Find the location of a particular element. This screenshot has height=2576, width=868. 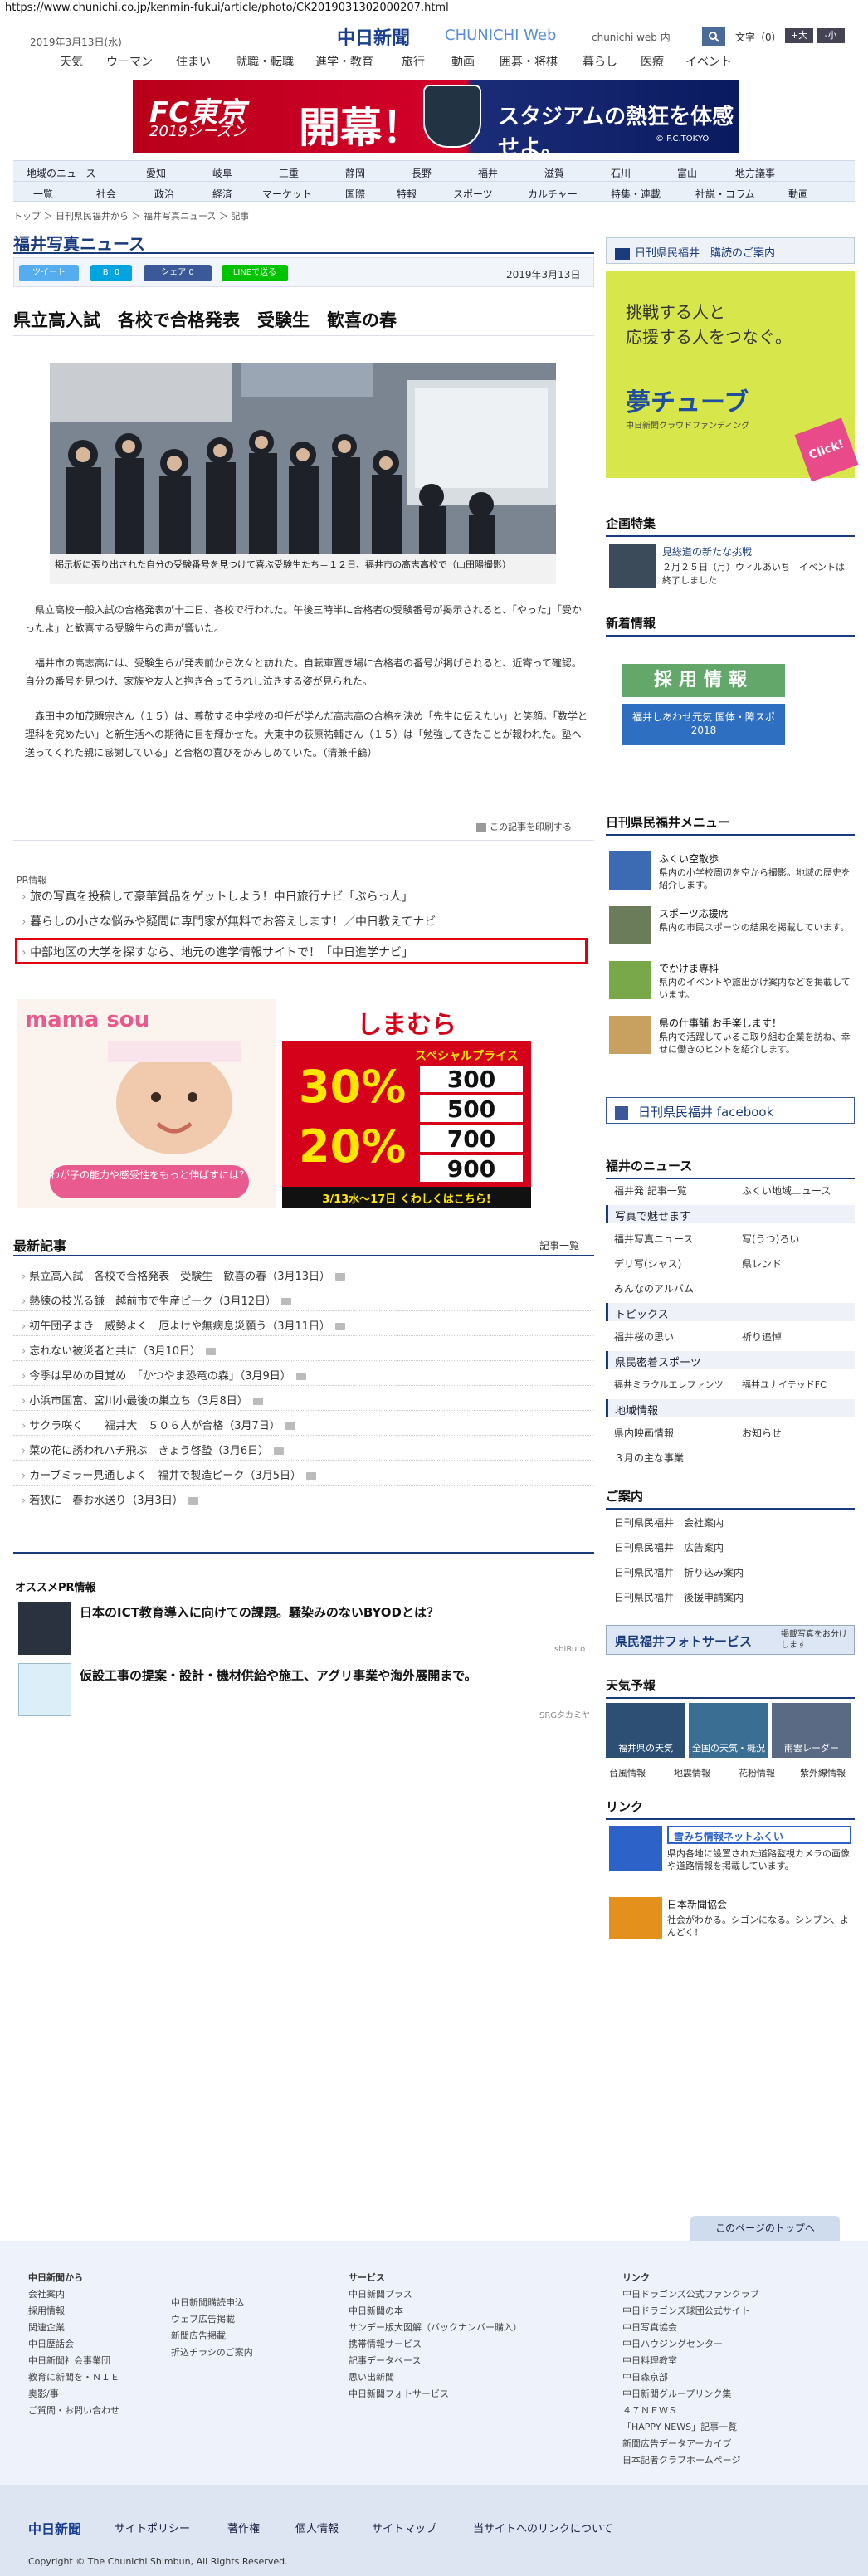

category-nav-item: 動画 is located at coordinates (798, 194).